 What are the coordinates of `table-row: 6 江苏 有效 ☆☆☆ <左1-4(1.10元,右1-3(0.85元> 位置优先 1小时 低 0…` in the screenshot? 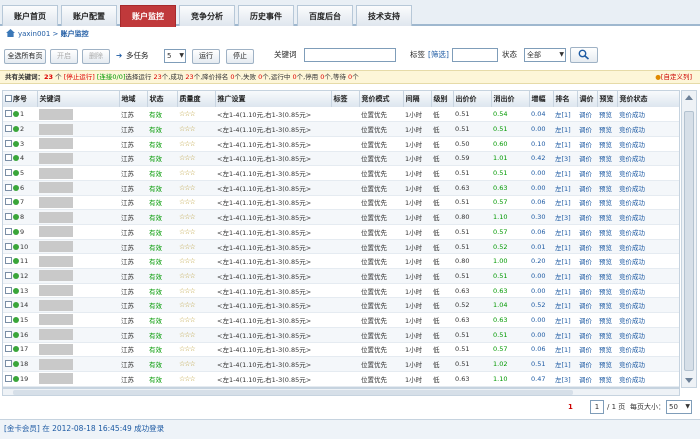 It's located at (341, 188).